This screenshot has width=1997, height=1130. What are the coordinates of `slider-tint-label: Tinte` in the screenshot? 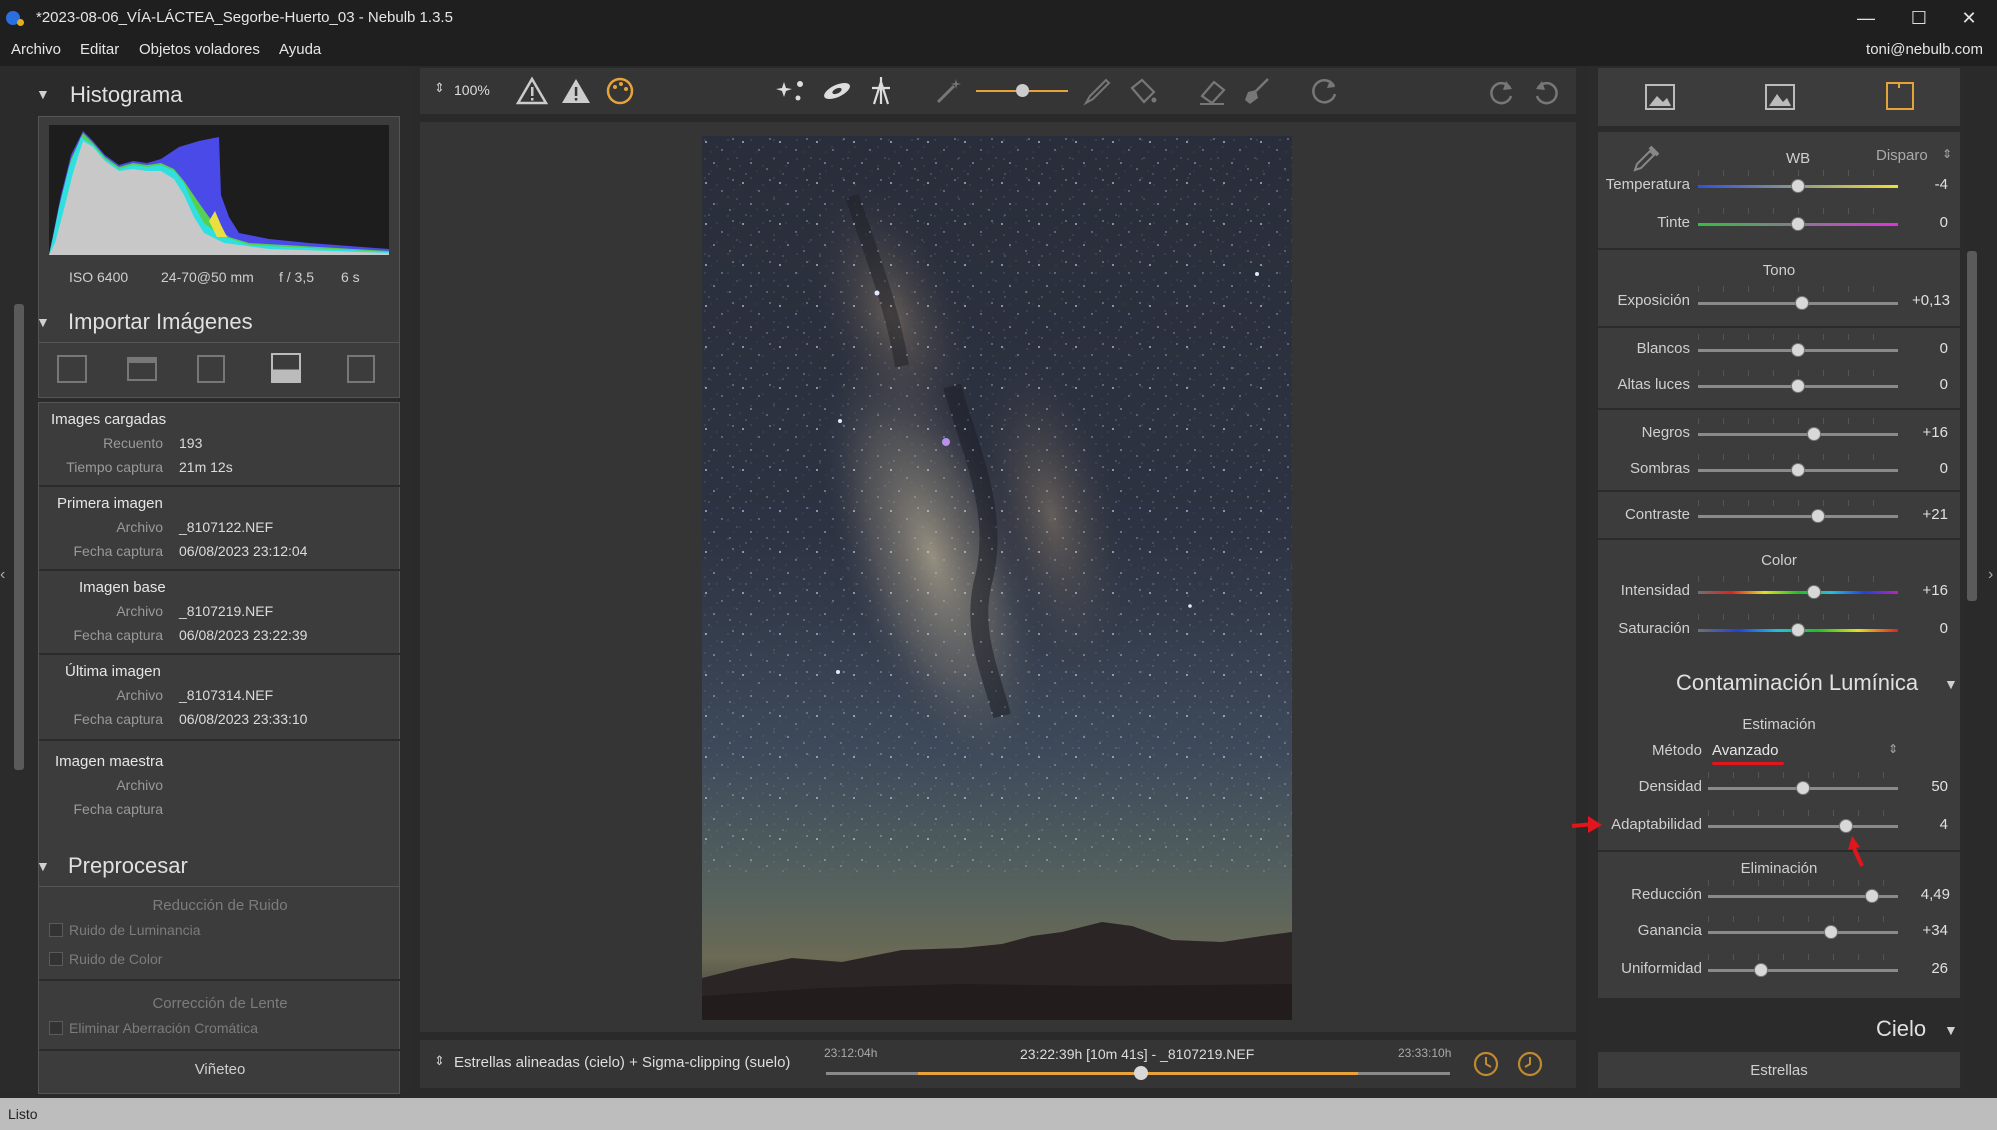 It's located at (1673, 222).